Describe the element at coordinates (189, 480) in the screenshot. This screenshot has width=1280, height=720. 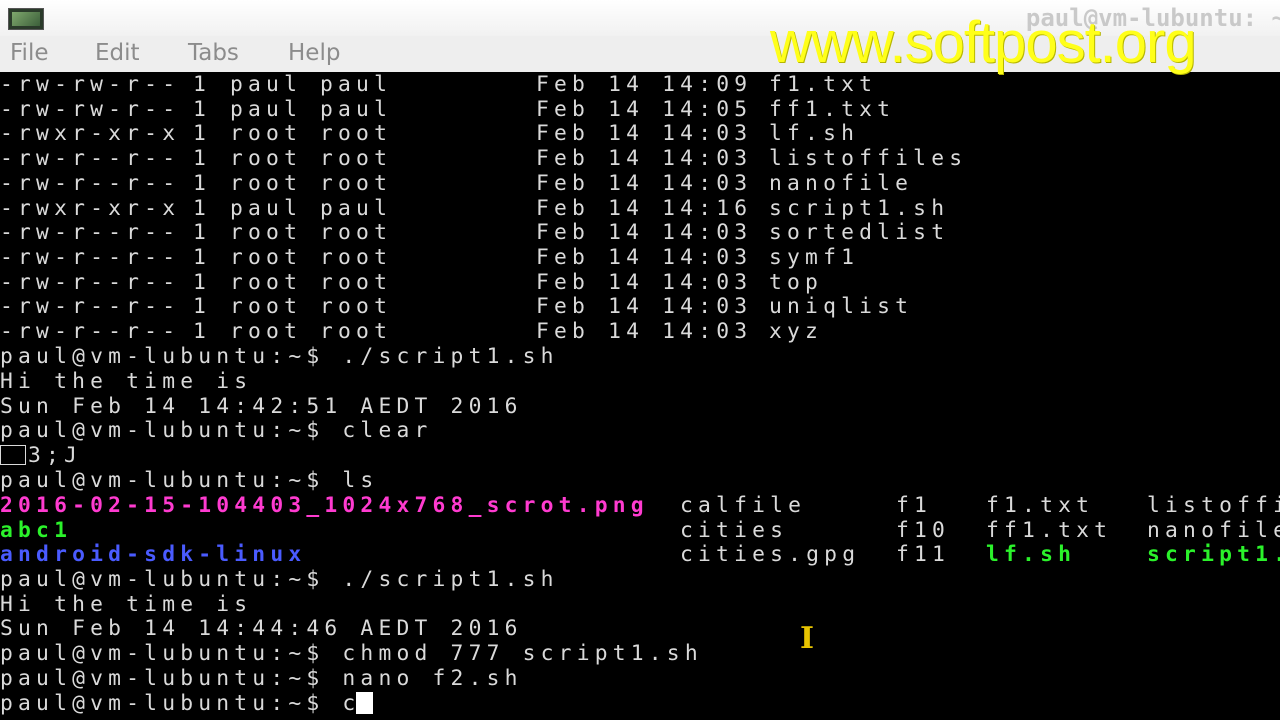
I see `command-line: paul@vm-lubuntu:~$ ls` at that location.